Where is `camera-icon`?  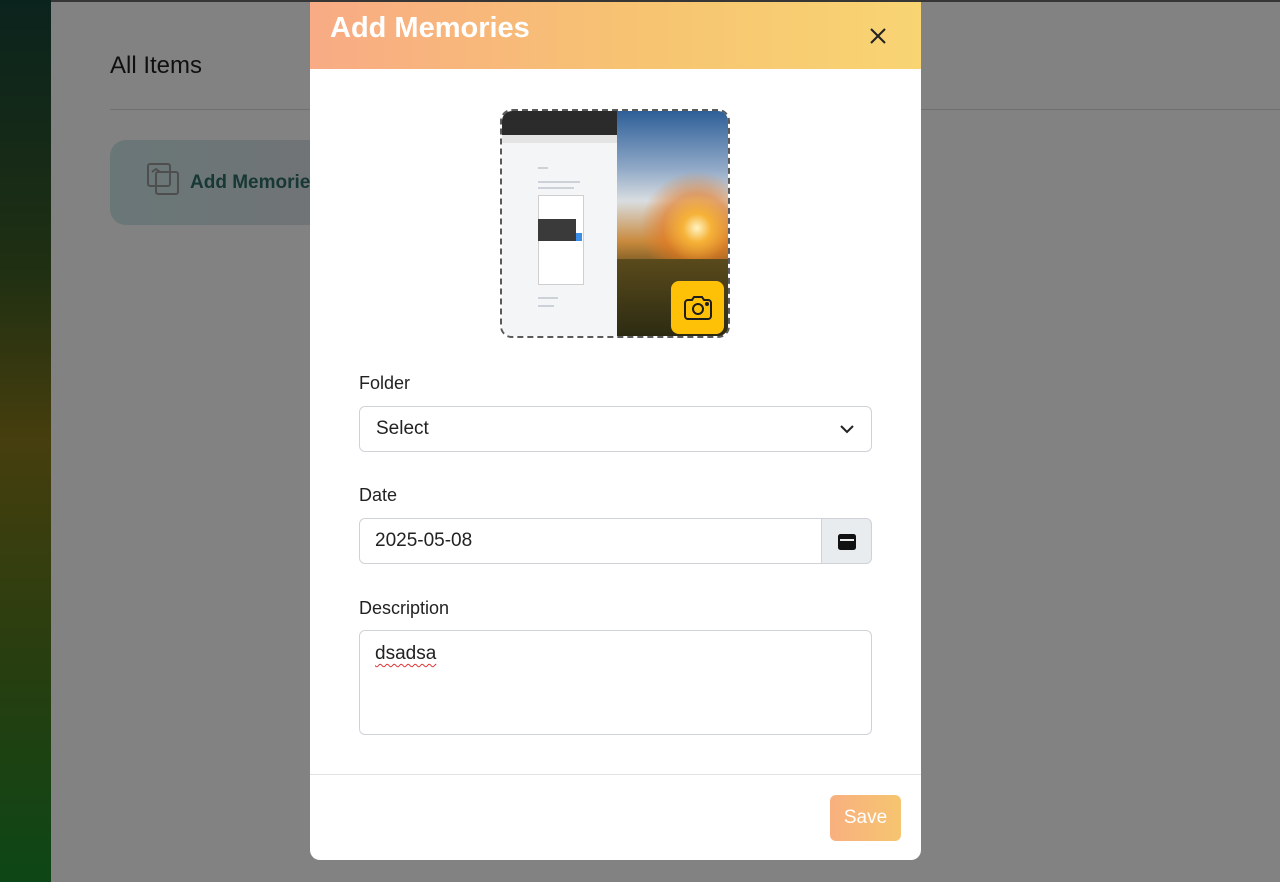 camera-icon is located at coordinates (697, 307).